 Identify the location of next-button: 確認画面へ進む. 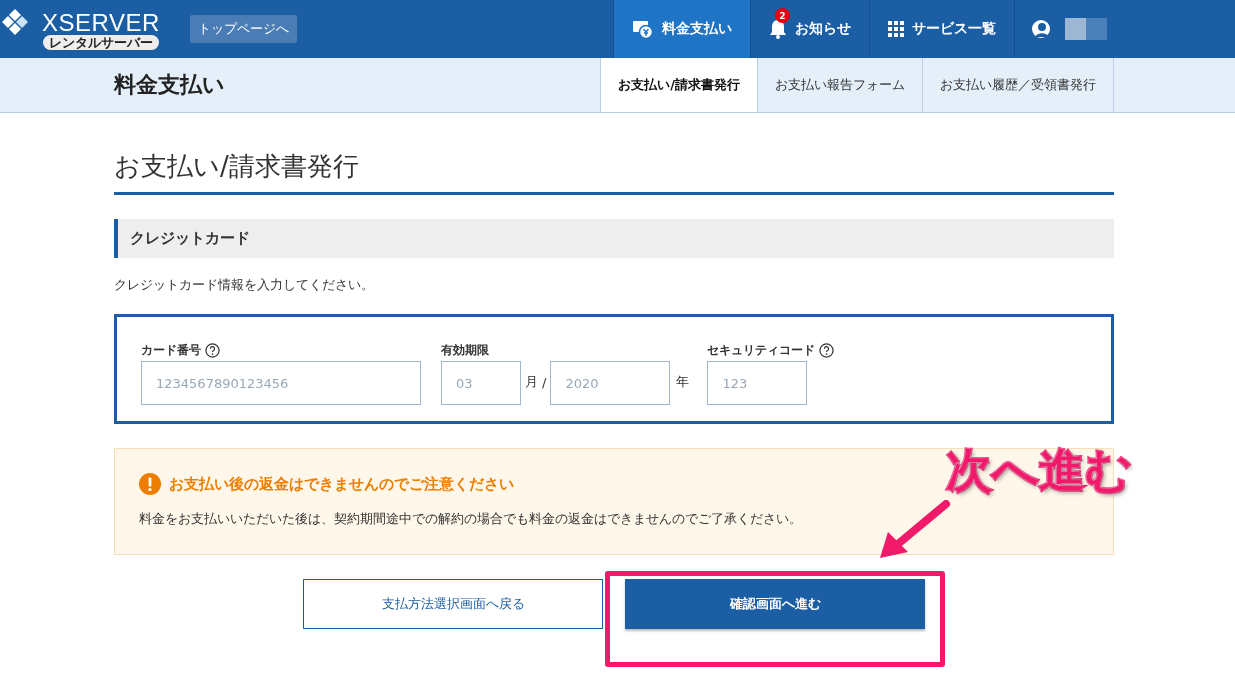
(775, 604).